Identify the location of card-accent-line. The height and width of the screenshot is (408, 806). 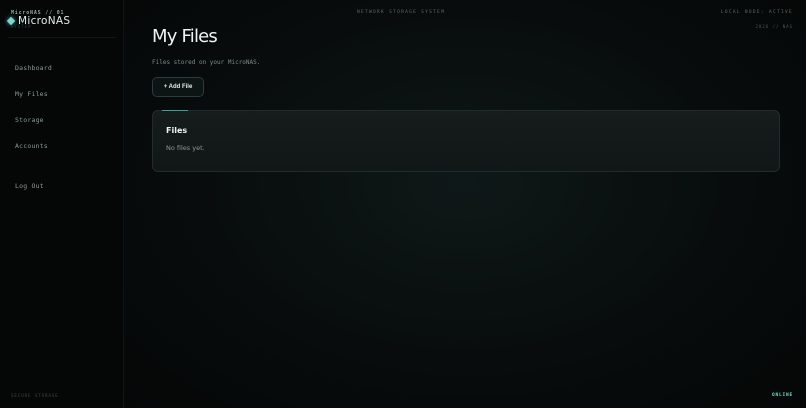
(175, 110).